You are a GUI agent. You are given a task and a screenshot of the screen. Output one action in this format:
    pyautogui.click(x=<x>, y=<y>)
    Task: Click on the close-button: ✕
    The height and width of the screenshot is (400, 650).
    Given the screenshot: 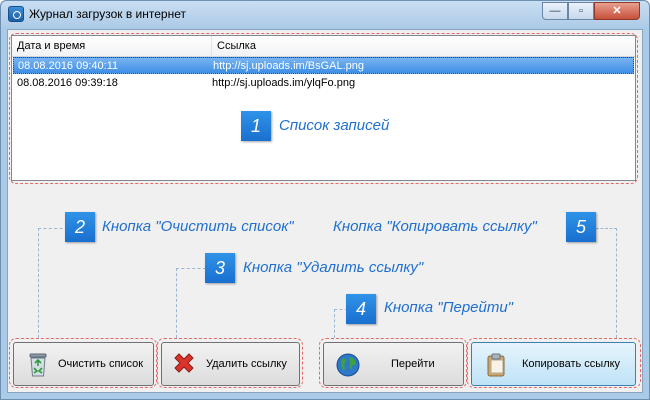 What is the action you would take?
    pyautogui.click(x=617, y=11)
    